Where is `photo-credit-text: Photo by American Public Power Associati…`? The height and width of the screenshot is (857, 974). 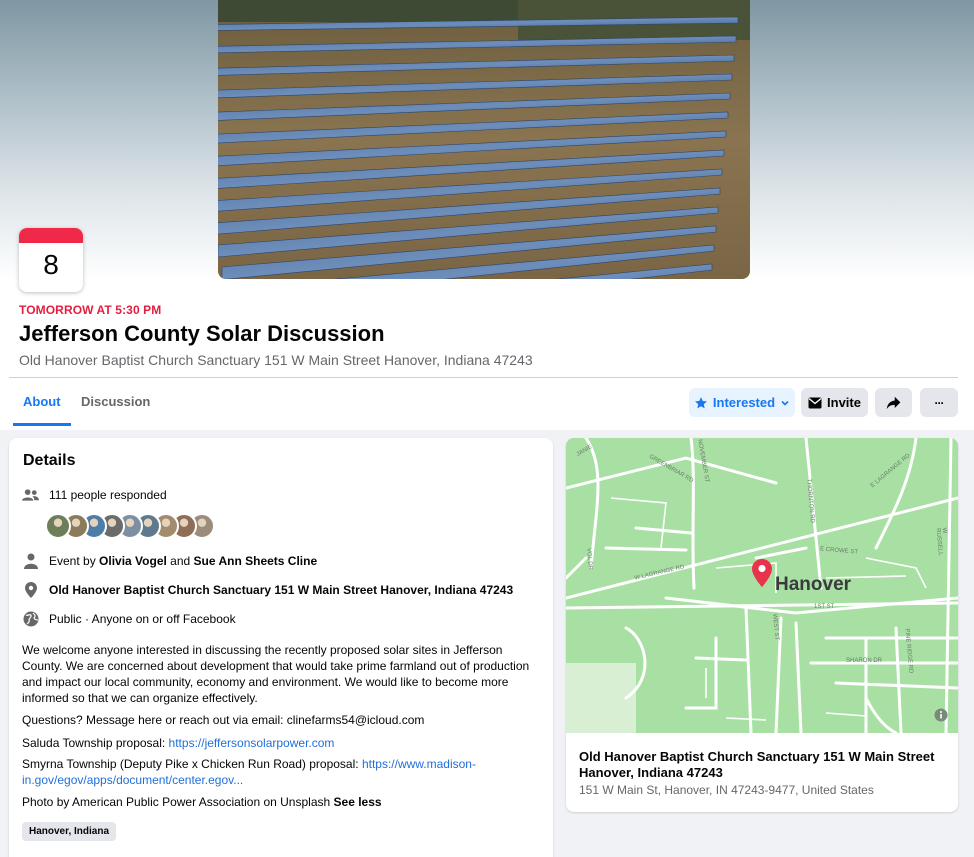
photo-credit-text: Photo by American Public Power Associati… is located at coordinates (178, 802).